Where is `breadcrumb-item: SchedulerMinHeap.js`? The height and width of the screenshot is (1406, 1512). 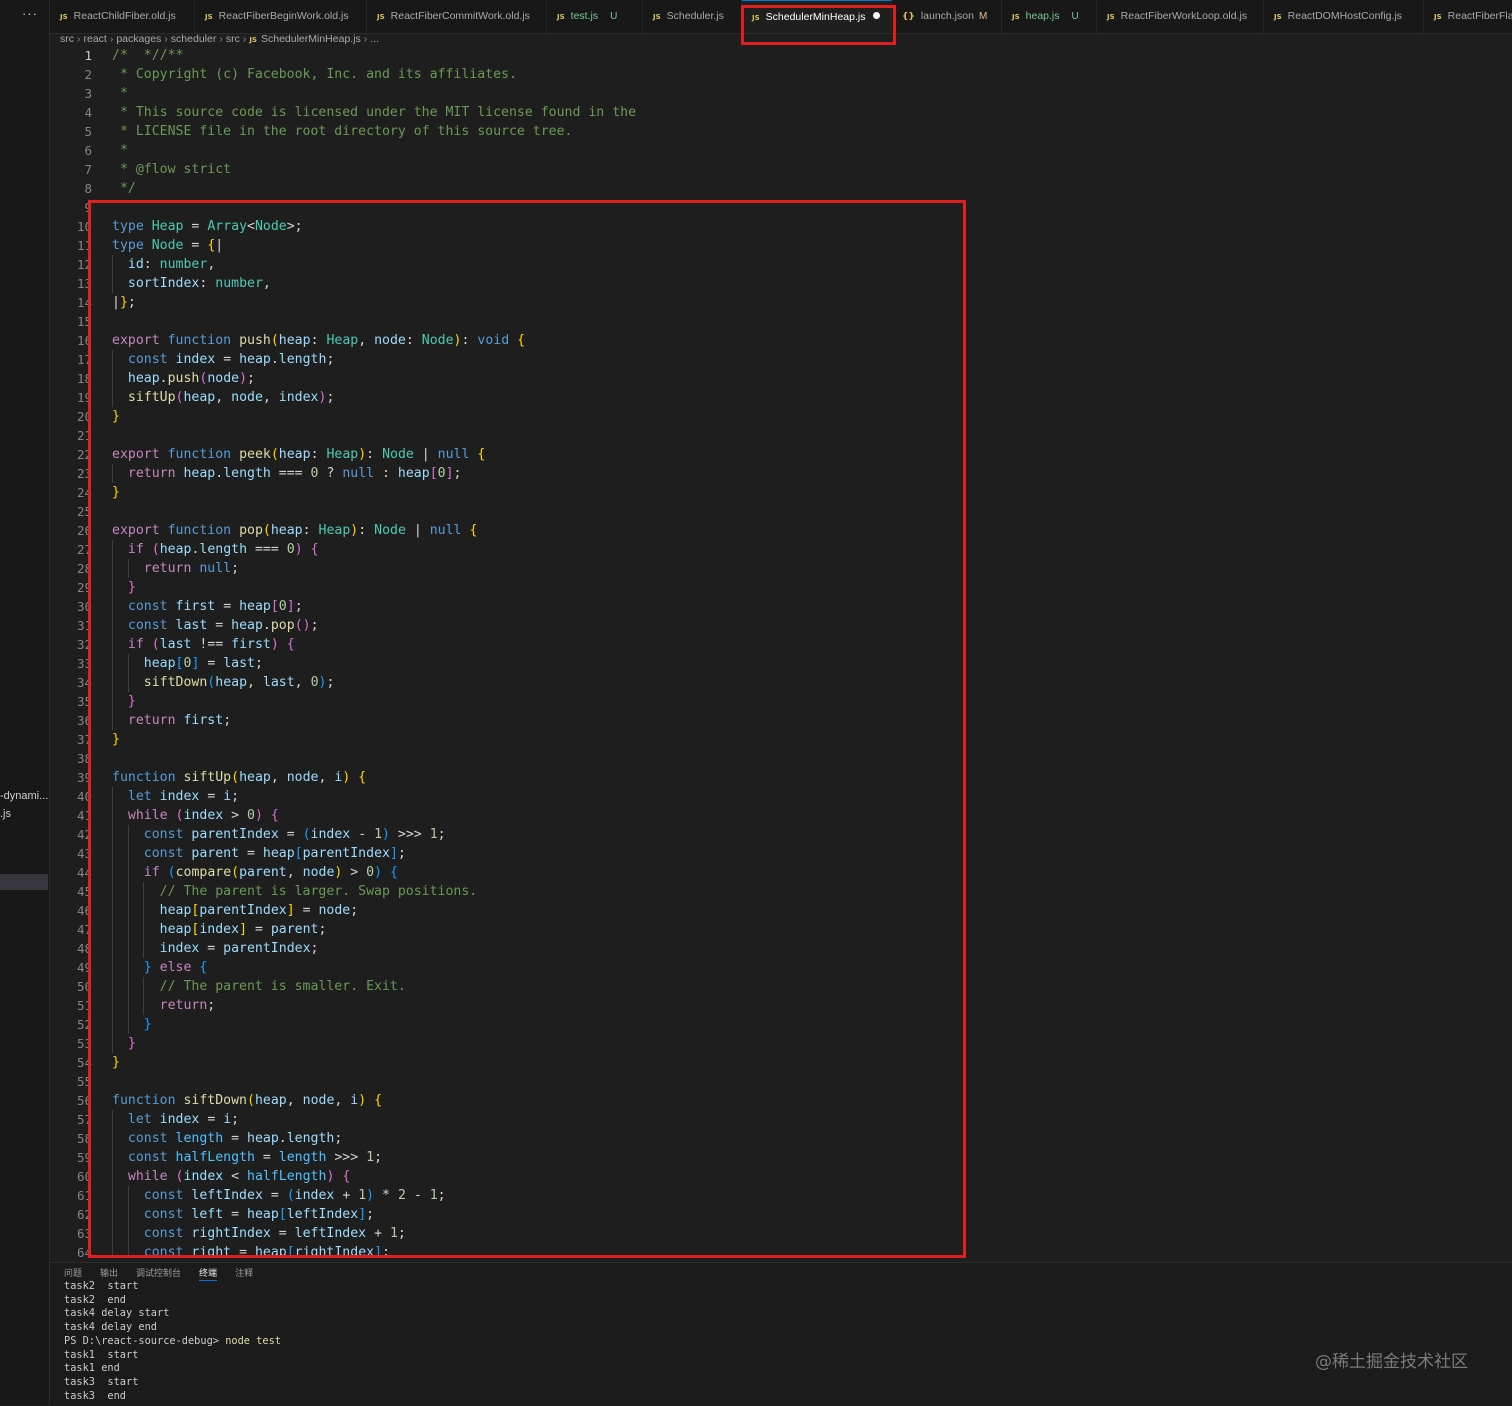 breadcrumb-item: SchedulerMinHeap.js is located at coordinates (311, 39).